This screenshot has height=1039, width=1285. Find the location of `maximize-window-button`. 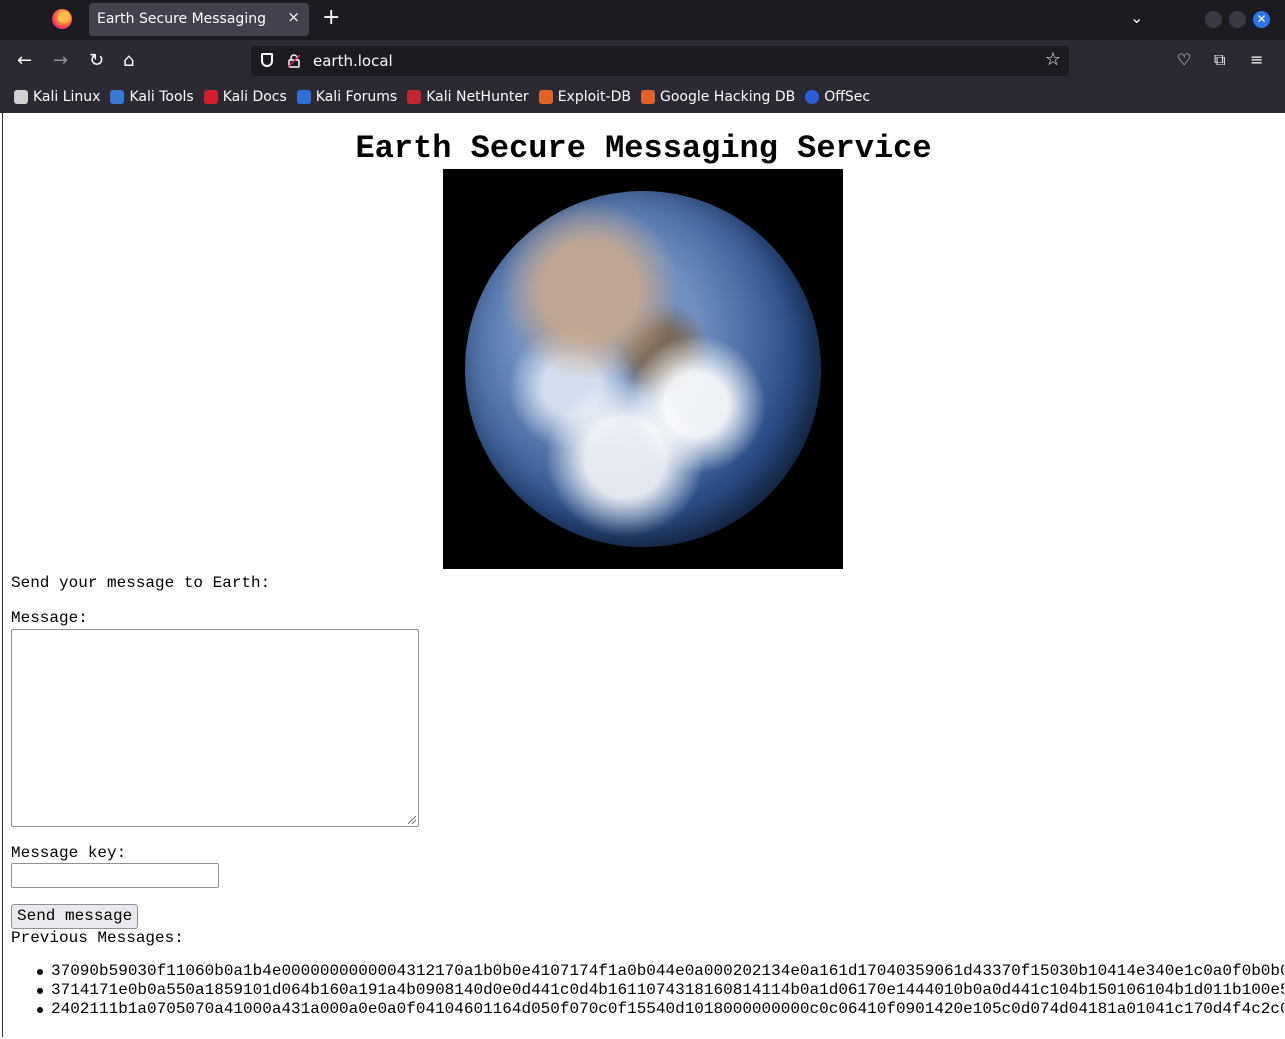

maximize-window-button is located at coordinates (1237, 19).